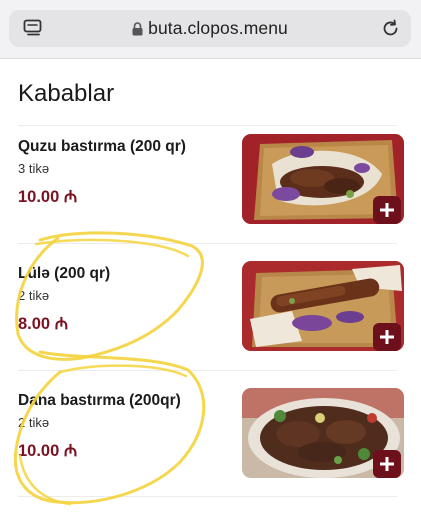 This screenshot has width=421, height=512. I want to click on item-price: 8.00 ₼, so click(43, 324).